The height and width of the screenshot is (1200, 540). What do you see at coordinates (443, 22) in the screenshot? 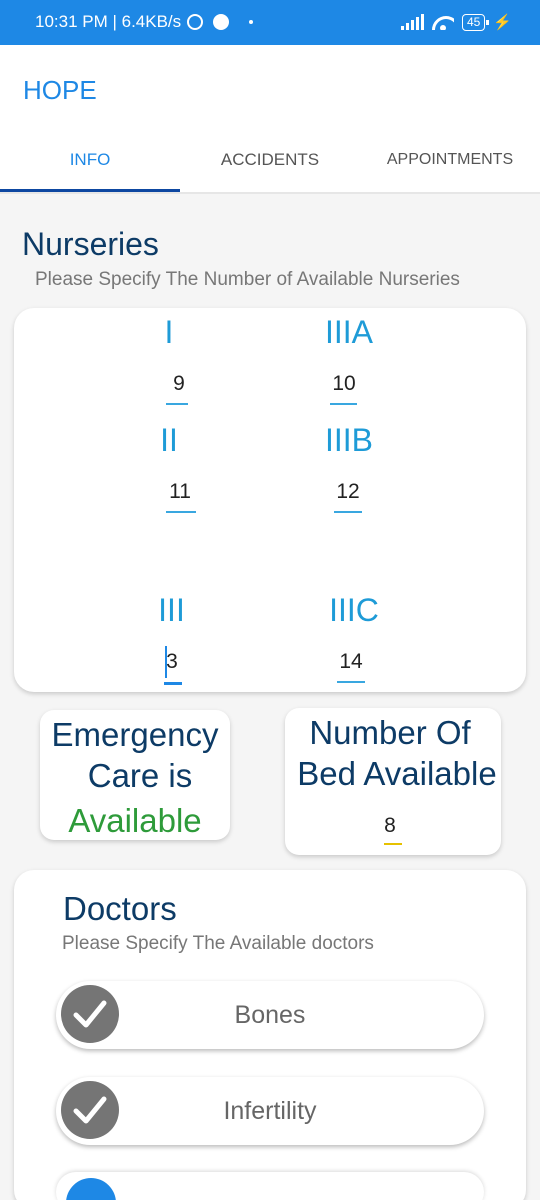
I see `wifi-icon` at bounding box center [443, 22].